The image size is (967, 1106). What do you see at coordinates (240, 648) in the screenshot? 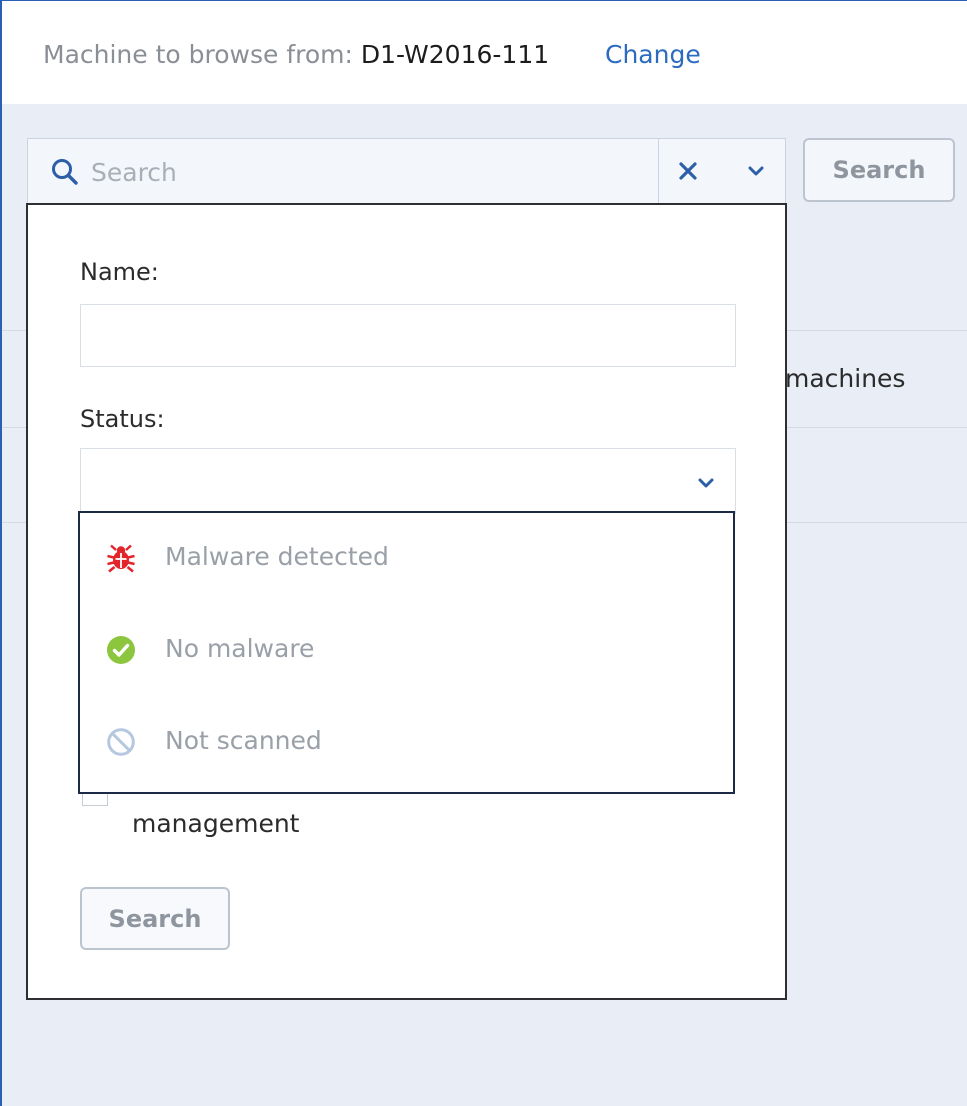
I see `option-label: No malware` at bounding box center [240, 648].